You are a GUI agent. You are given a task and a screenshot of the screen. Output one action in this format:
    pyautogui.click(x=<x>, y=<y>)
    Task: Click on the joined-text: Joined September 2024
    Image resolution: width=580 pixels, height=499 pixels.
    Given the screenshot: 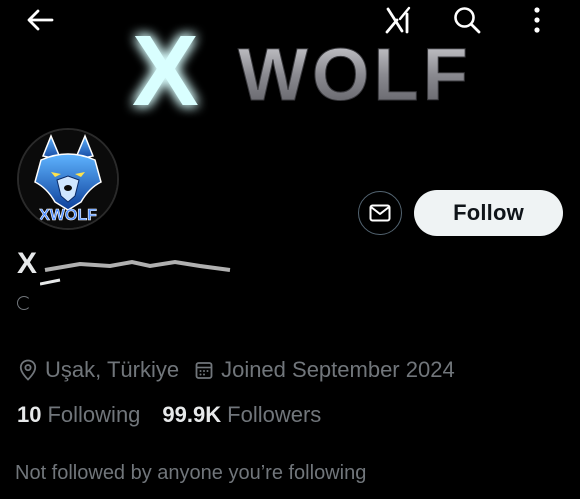 What is the action you would take?
    pyautogui.click(x=338, y=369)
    